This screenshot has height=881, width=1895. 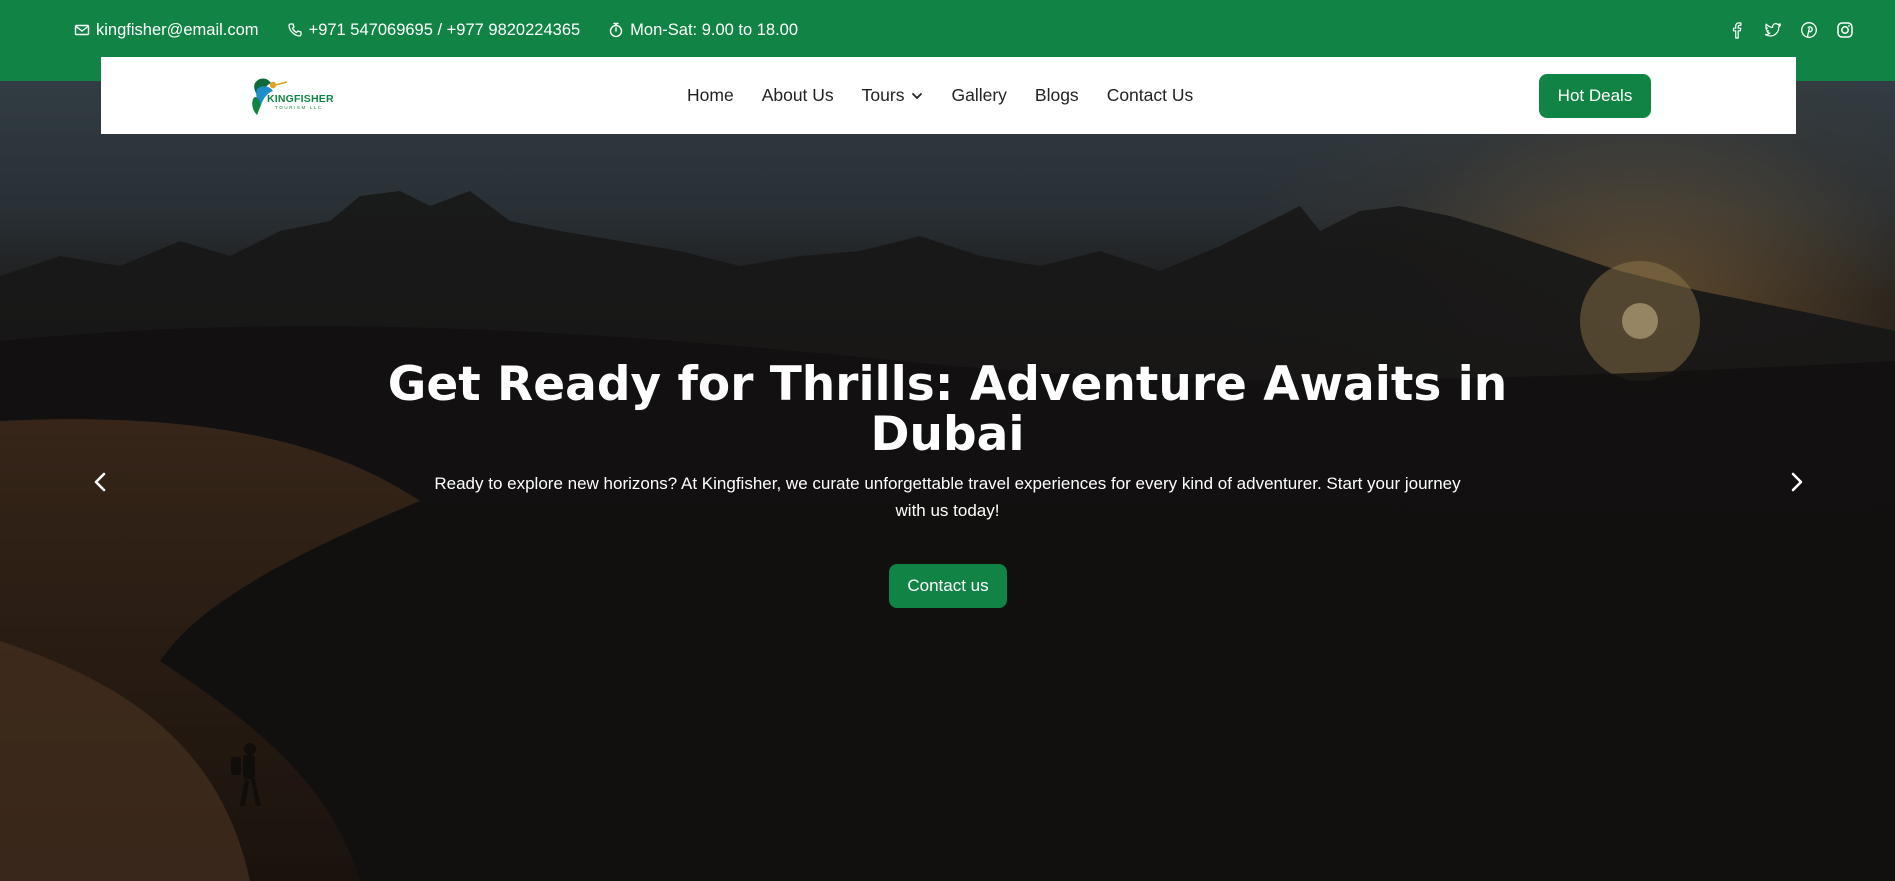 I want to click on chevron-right-icon, so click(x=1797, y=482).